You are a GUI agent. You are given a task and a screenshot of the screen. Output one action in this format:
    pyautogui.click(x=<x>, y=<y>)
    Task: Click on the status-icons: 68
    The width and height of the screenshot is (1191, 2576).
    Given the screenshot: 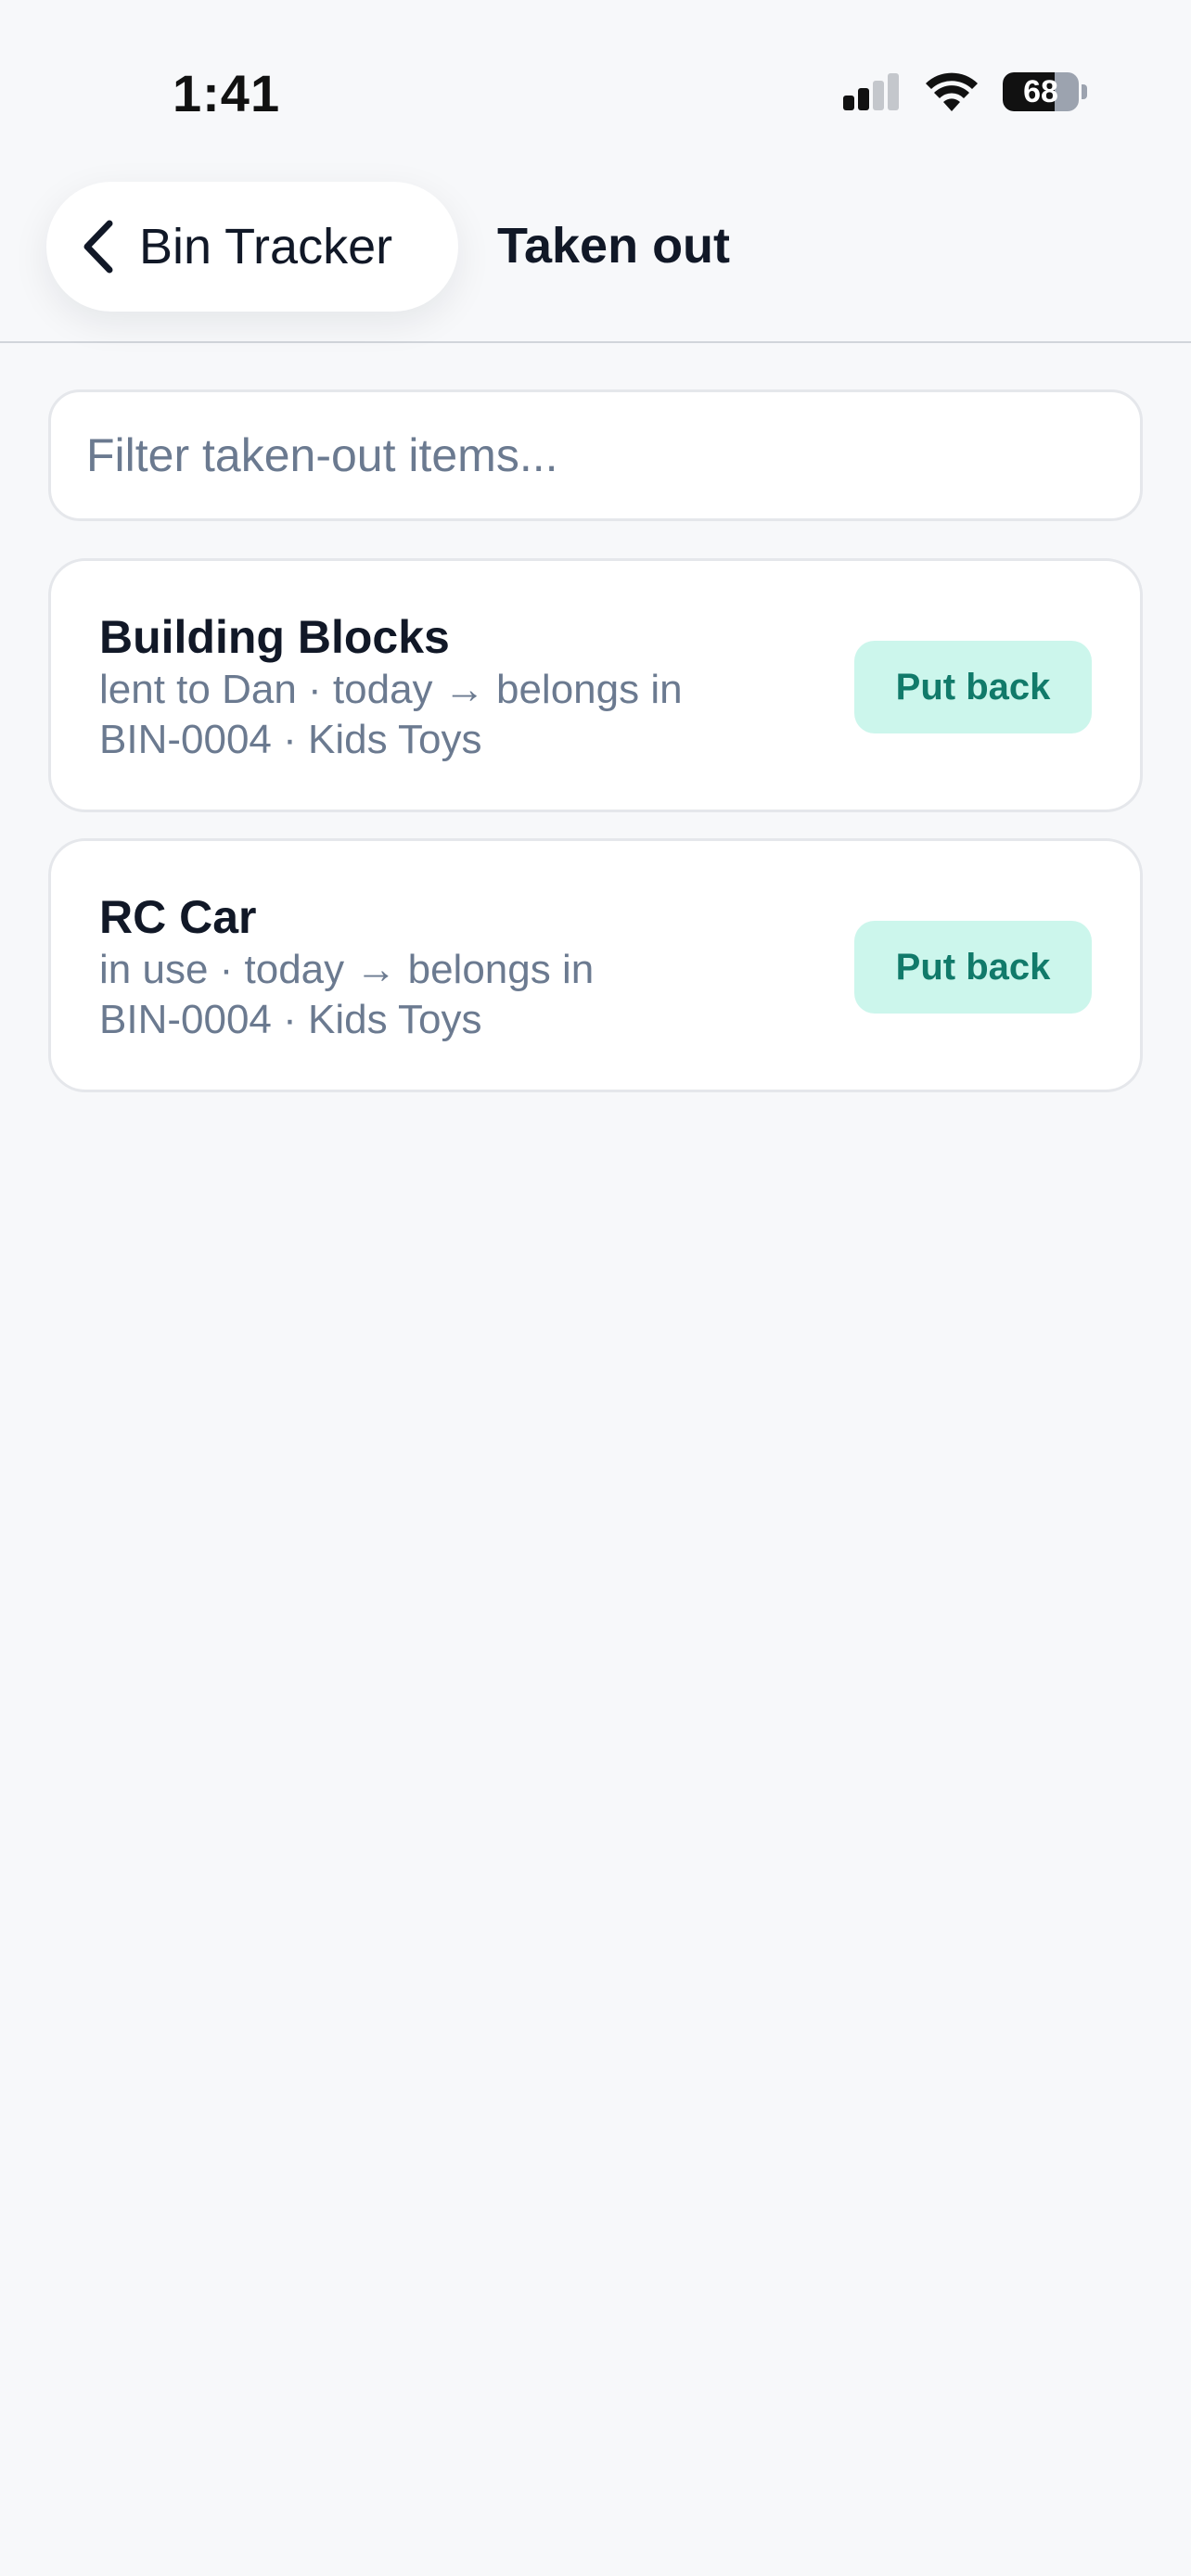 What is the action you would take?
    pyautogui.click(x=965, y=92)
    